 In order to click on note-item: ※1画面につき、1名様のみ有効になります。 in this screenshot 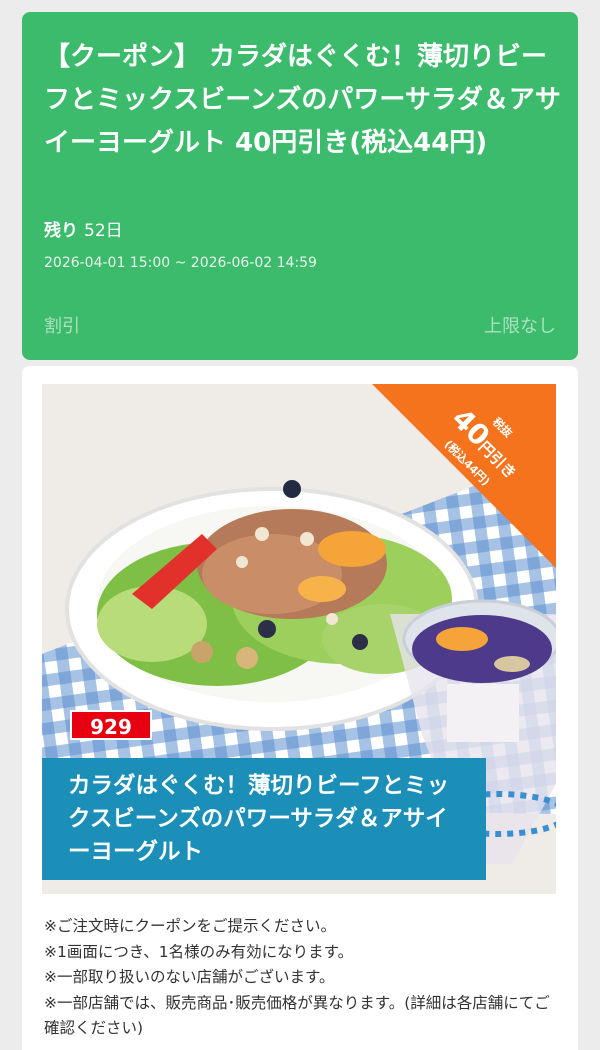, I will do `click(199, 951)`.